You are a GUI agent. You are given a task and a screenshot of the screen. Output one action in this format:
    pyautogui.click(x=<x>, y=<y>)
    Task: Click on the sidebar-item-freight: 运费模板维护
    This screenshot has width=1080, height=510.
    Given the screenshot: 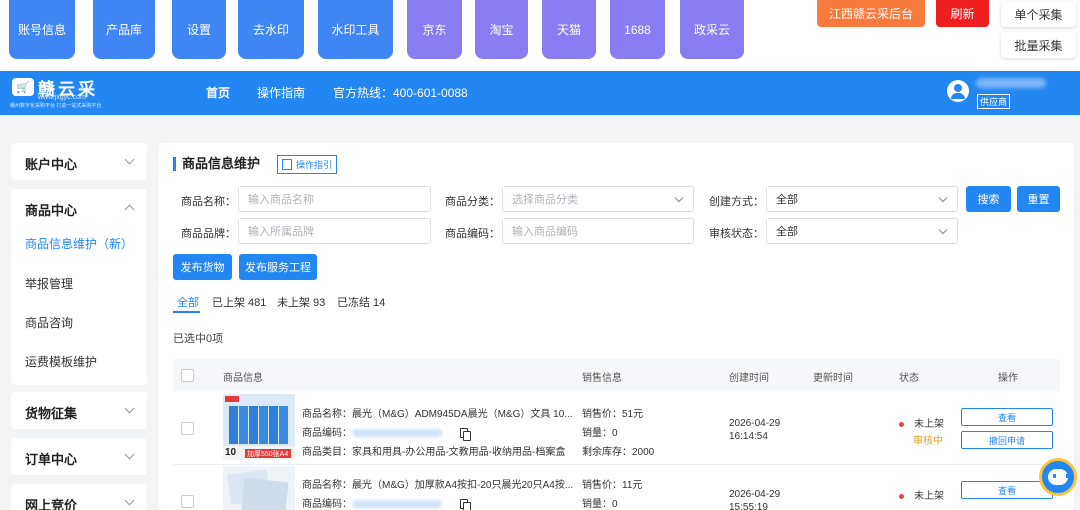 What is the action you would take?
    pyautogui.click(x=61, y=361)
    